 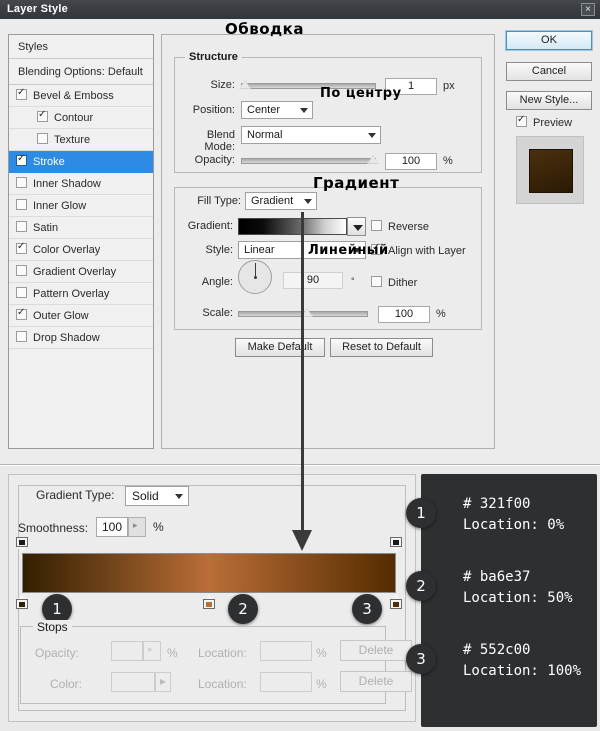 I want to click on callout-hex-1: # 321f00, so click(x=497, y=504).